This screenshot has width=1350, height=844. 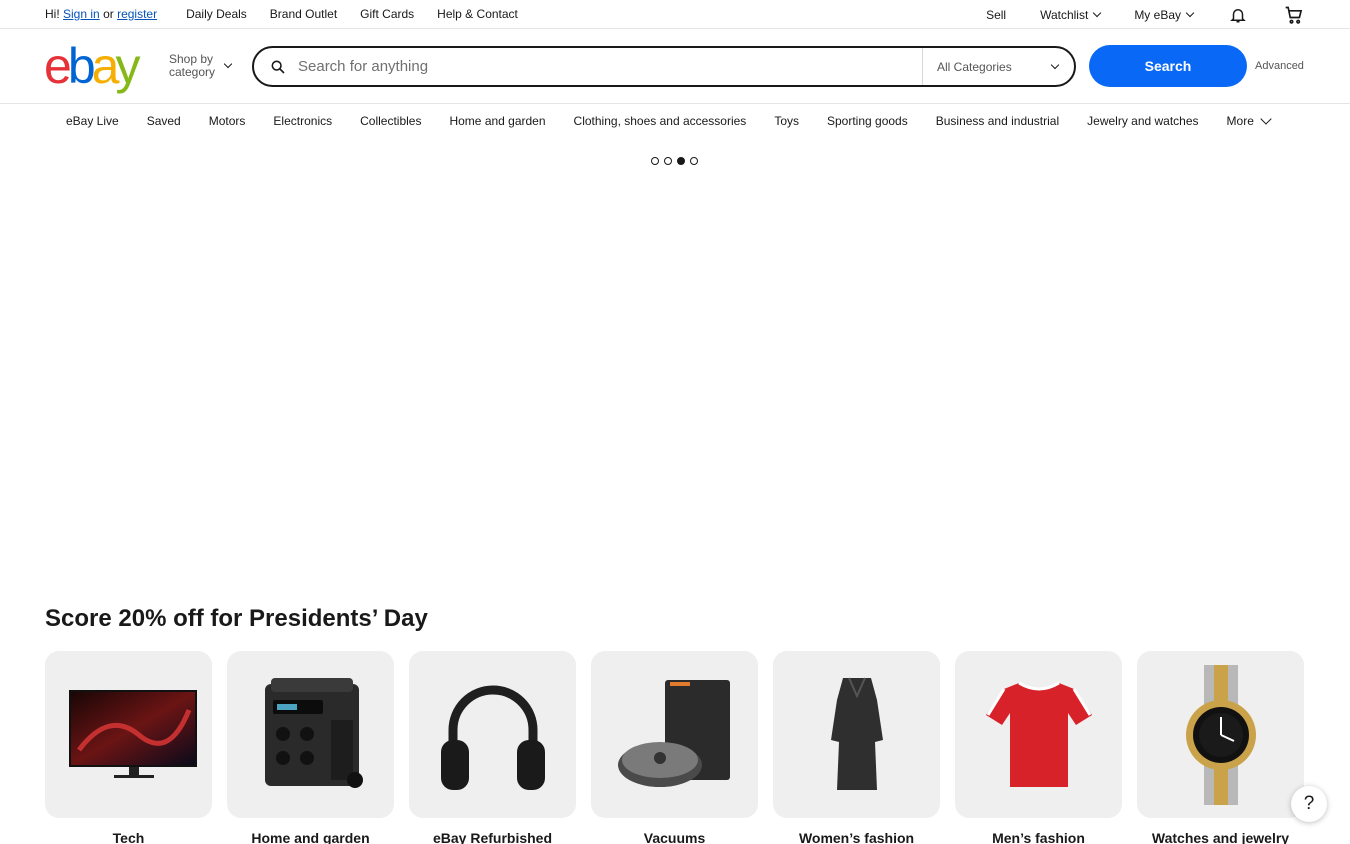 What do you see at coordinates (786, 121) in the screenshot?
I see `nav-item-toys: Toys` at bounding box center [786, 121].